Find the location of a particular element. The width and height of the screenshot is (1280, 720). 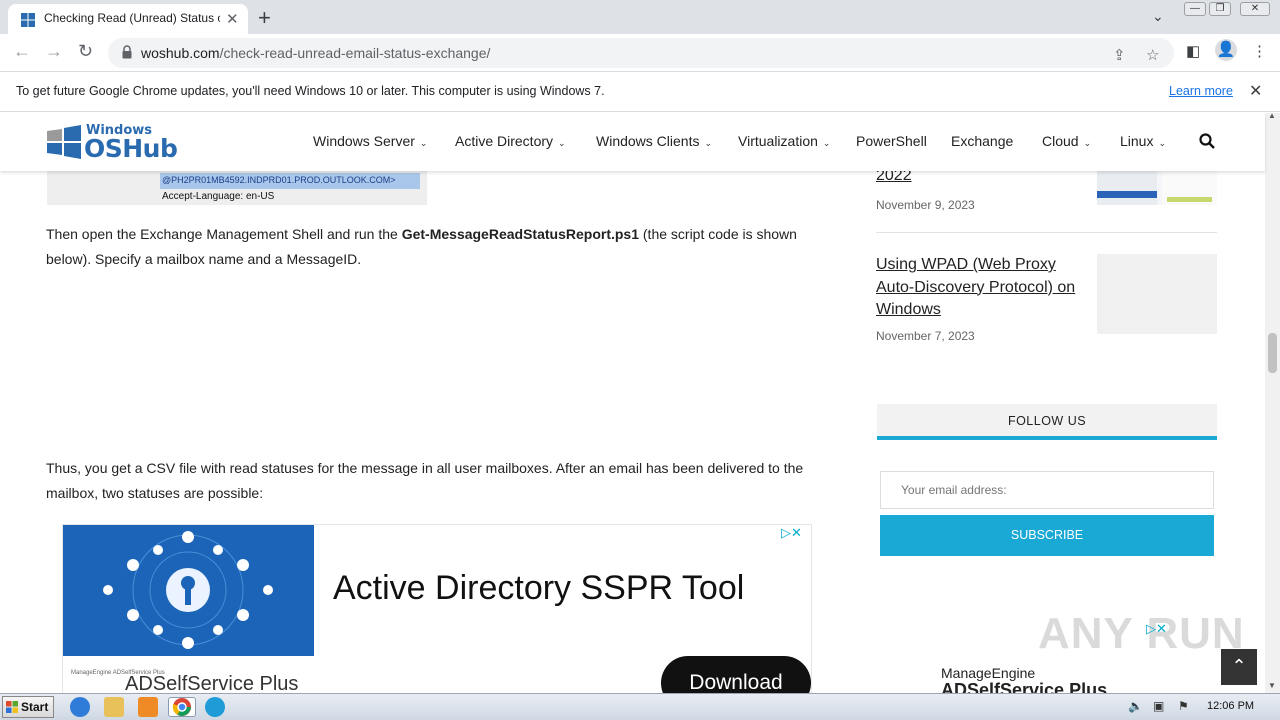

server-features-thumbnail is located at coordinates (1157, 188).